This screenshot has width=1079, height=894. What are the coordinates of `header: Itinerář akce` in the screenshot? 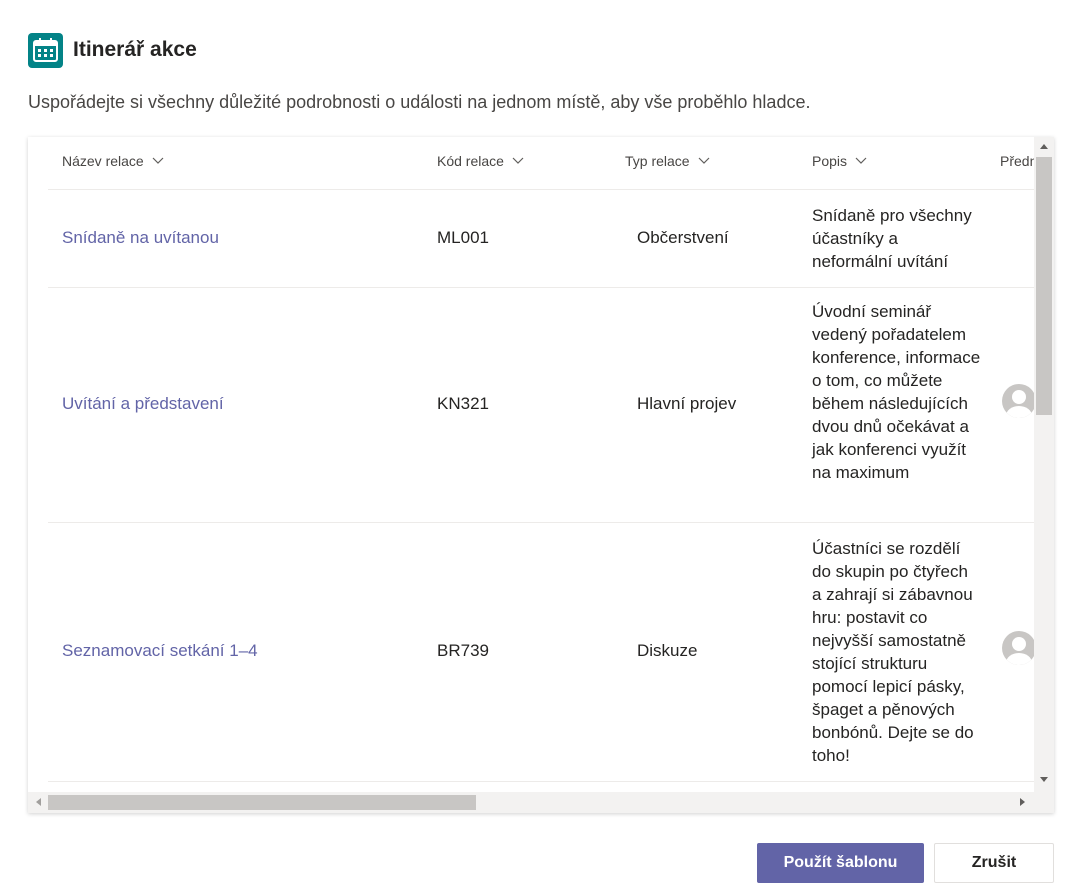 It's located at (112, 50).